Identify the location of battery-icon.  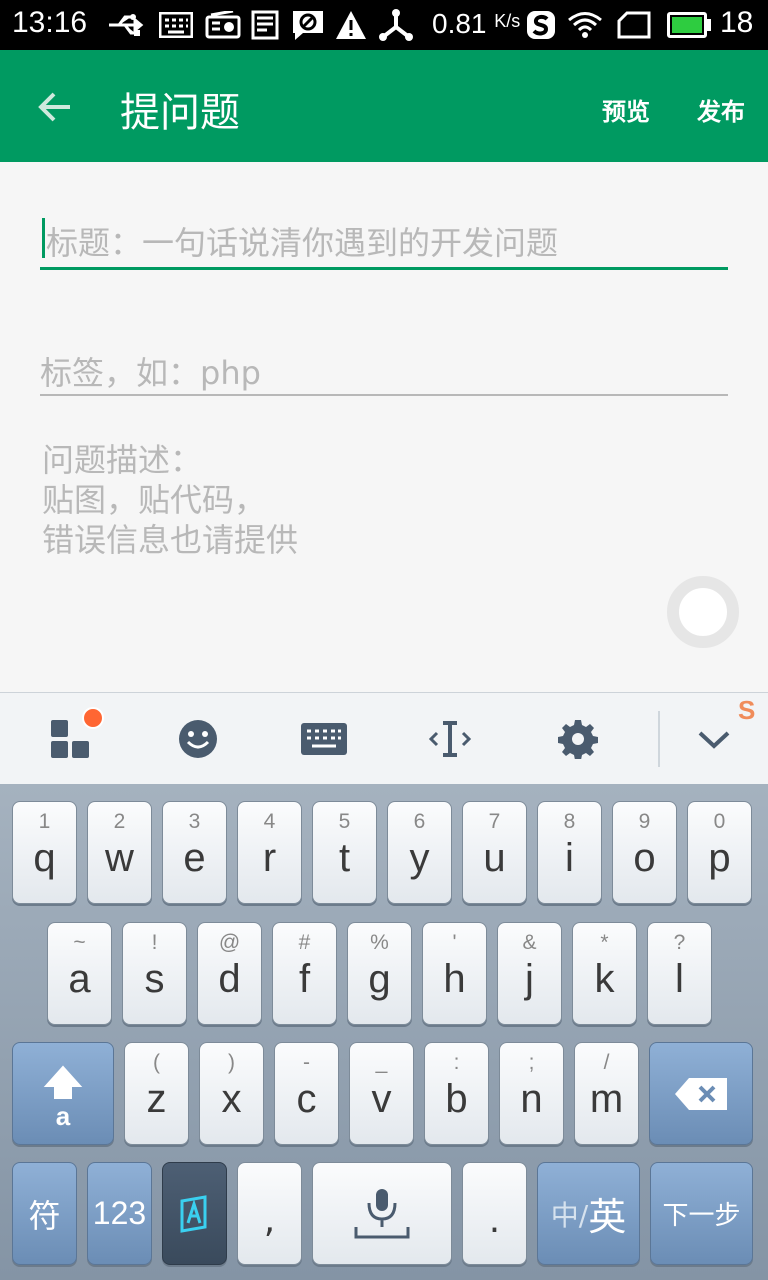
(687, 25).